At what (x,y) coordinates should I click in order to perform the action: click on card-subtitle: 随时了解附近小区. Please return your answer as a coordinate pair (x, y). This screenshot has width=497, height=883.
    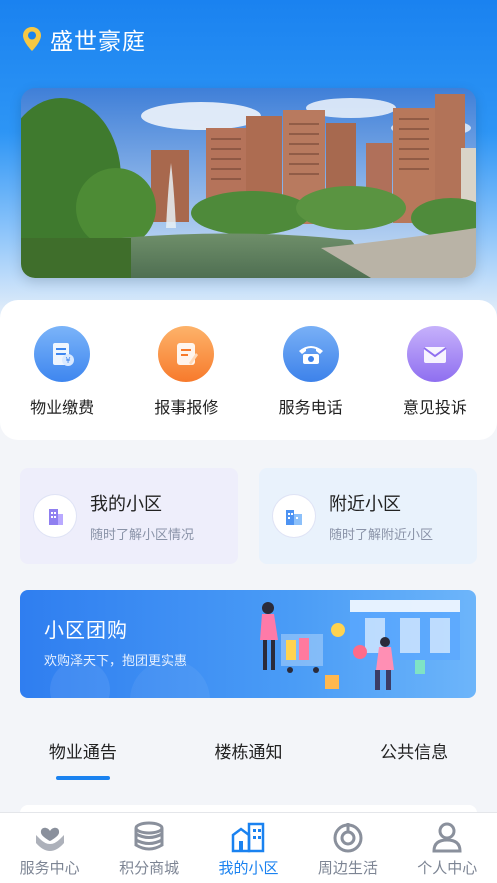
    Looking at the image, I should click on (381, 535).